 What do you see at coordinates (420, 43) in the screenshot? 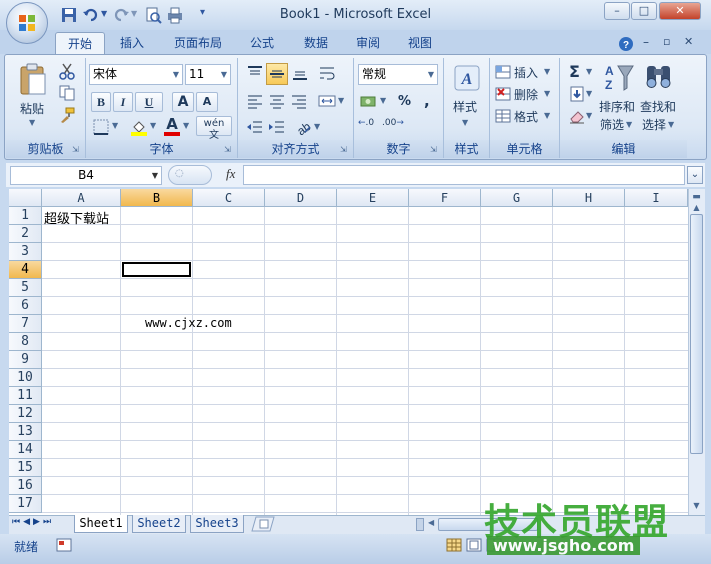
I see `tab-view: 视图` at bounding box center [420, 43].